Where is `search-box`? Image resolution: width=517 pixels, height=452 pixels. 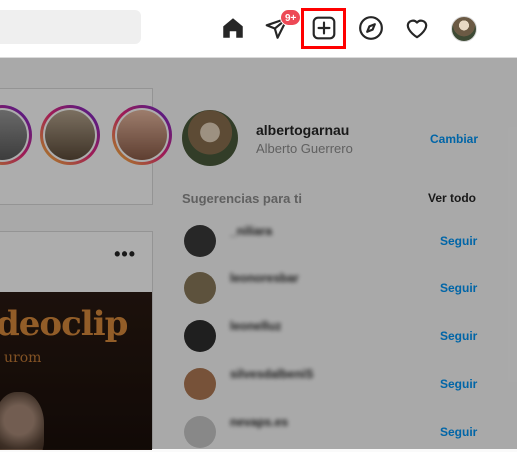
search-box is located at coordinates (70, 27).